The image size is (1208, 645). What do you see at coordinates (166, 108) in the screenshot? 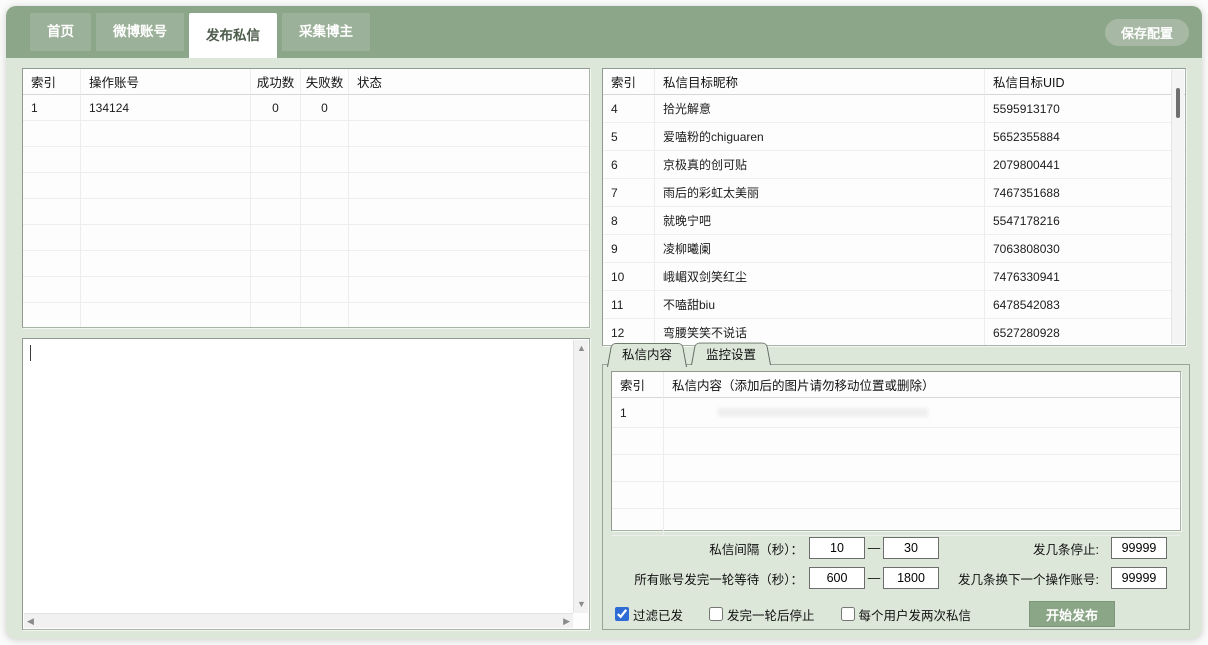
I see `account-name: 134124` at bounding box center [166, 108].